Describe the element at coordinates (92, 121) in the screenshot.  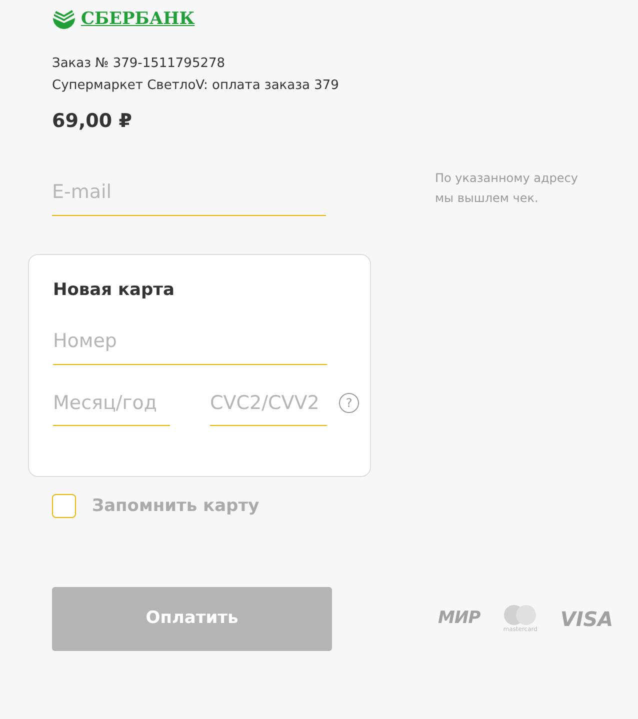
I see `order-amount: 69,00 ₽` at that location.